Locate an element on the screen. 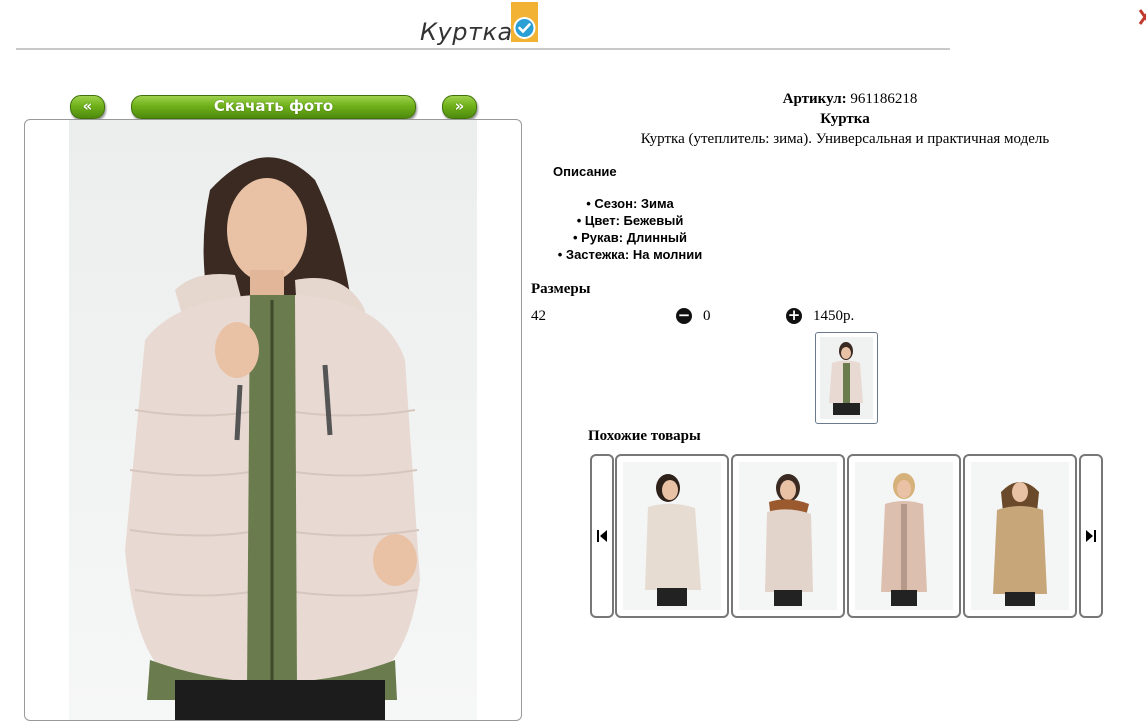 The image size is (1146, 721). check-circle-icon is located at coordinates (524, 22).